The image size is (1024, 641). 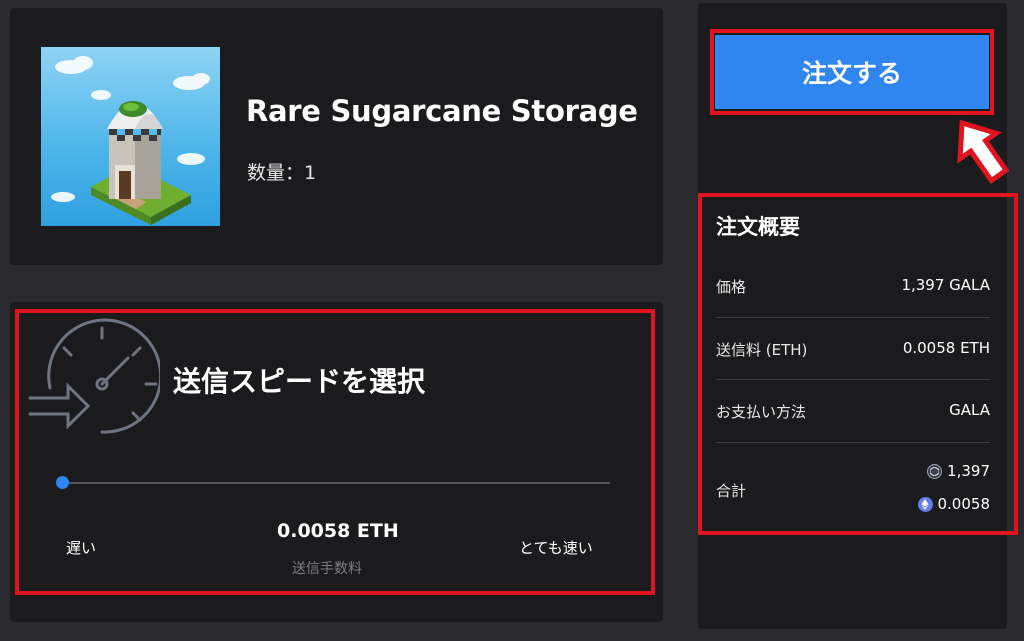 I want to click on eth-coin-icon, so click(x=925, y=504).